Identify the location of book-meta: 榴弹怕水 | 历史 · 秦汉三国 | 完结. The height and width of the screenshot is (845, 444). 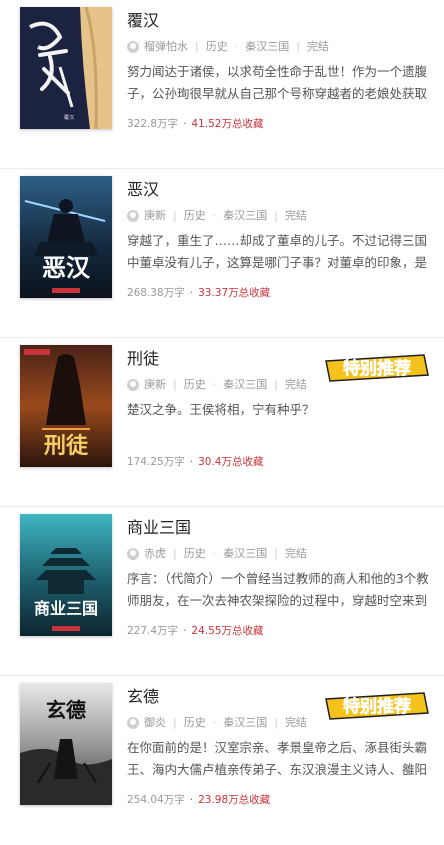
(278, 47).